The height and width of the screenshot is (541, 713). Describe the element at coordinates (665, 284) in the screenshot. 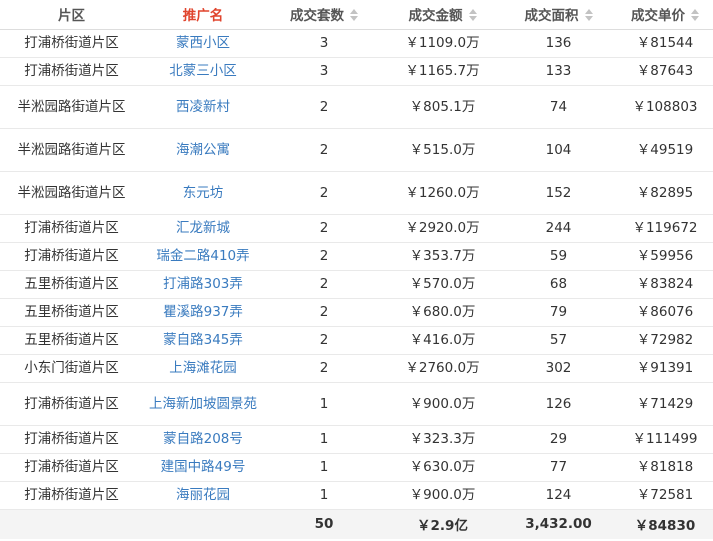

I see `cell-price: ￥83824` at that location.